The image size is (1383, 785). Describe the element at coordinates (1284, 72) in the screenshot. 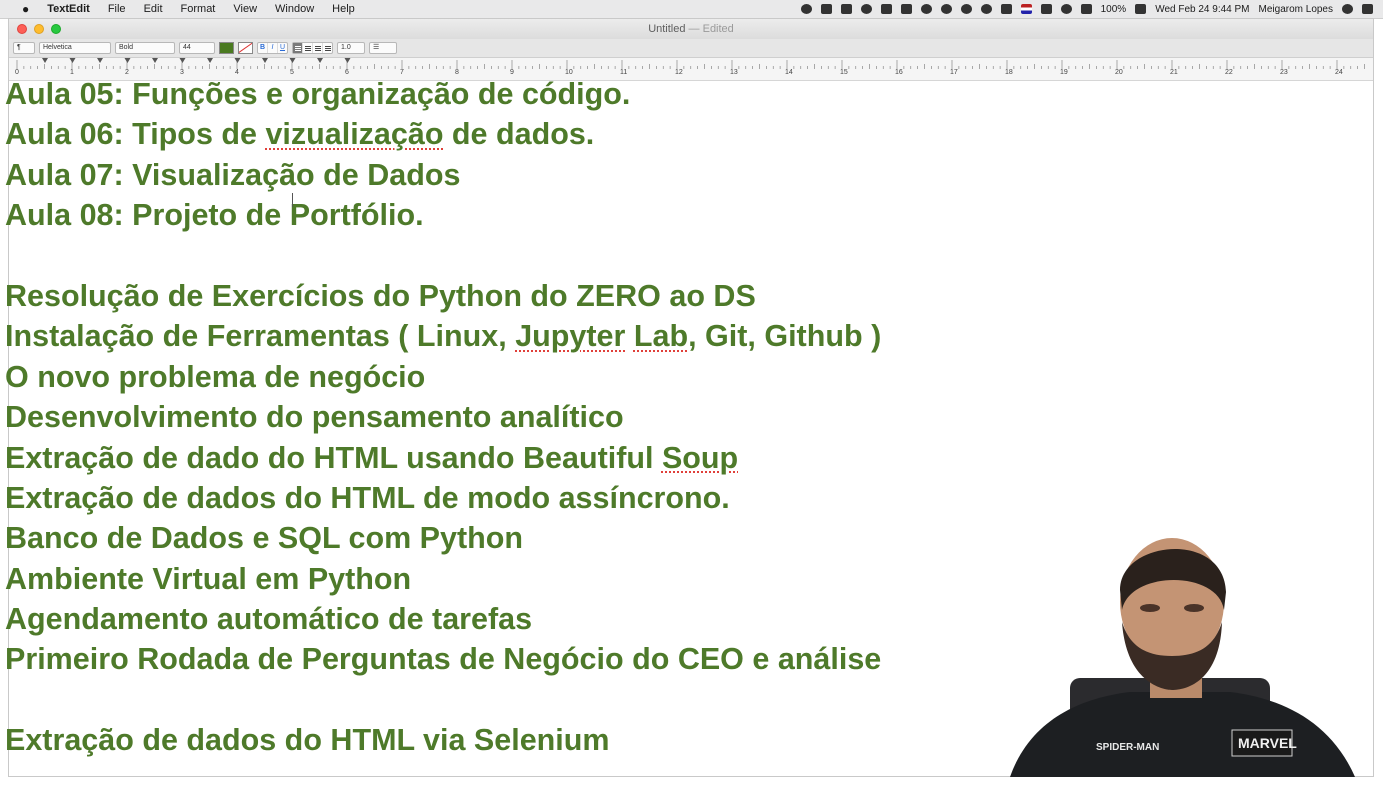

I see `ruler-label: 23` at that location.